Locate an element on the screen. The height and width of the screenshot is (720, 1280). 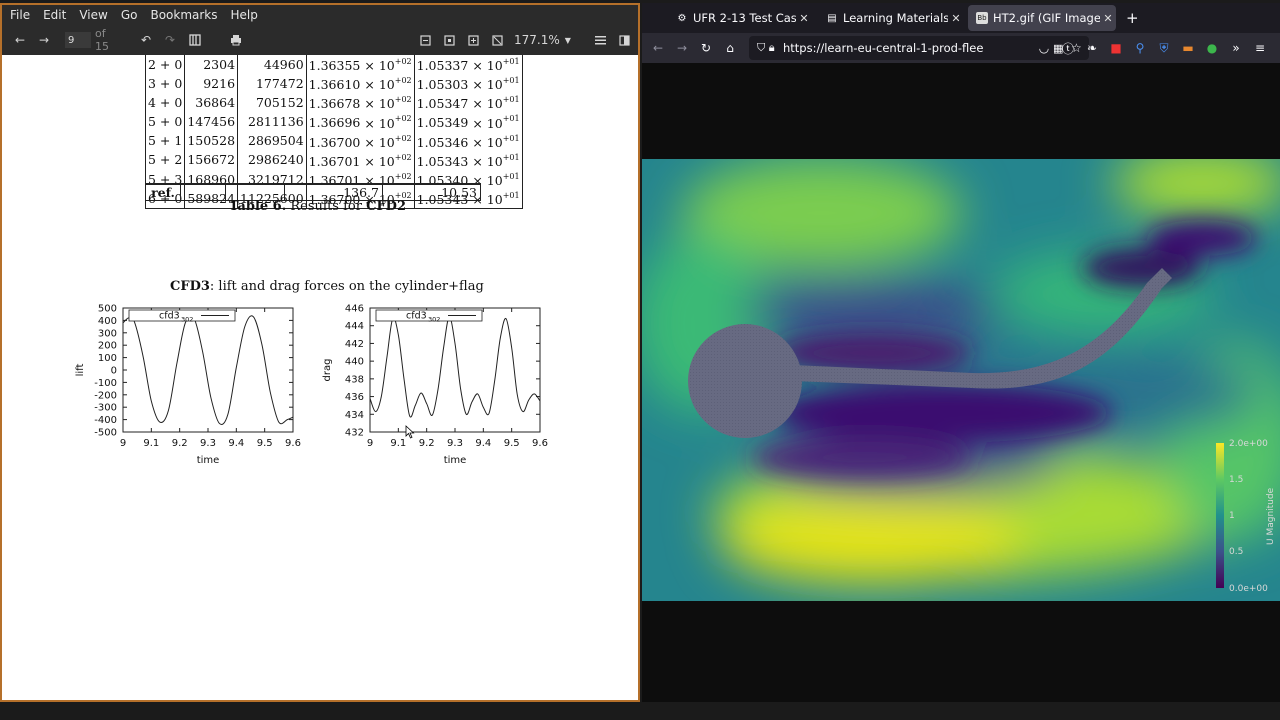
menu-bookmarks: Bookmarks is located at coordinates (183, 15).